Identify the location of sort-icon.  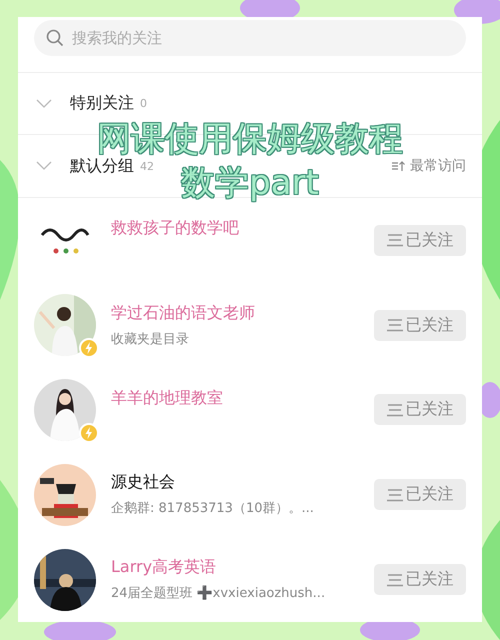
(399, 166).